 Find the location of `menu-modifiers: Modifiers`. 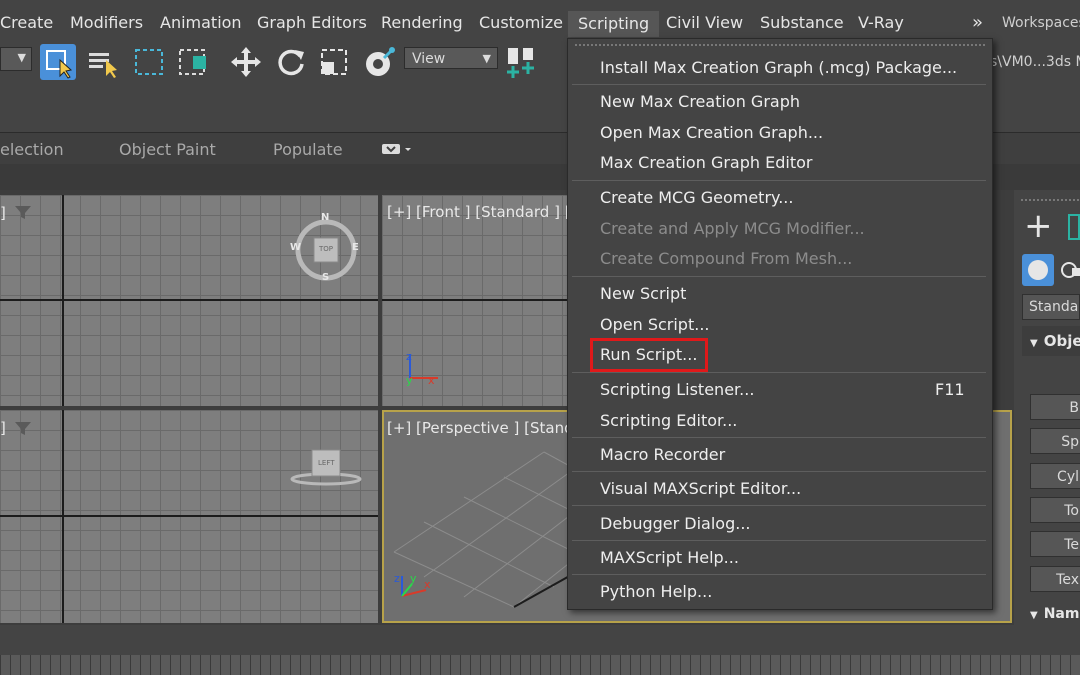

menu-modifiers: Modifiers is located at coordinates (106, 23).